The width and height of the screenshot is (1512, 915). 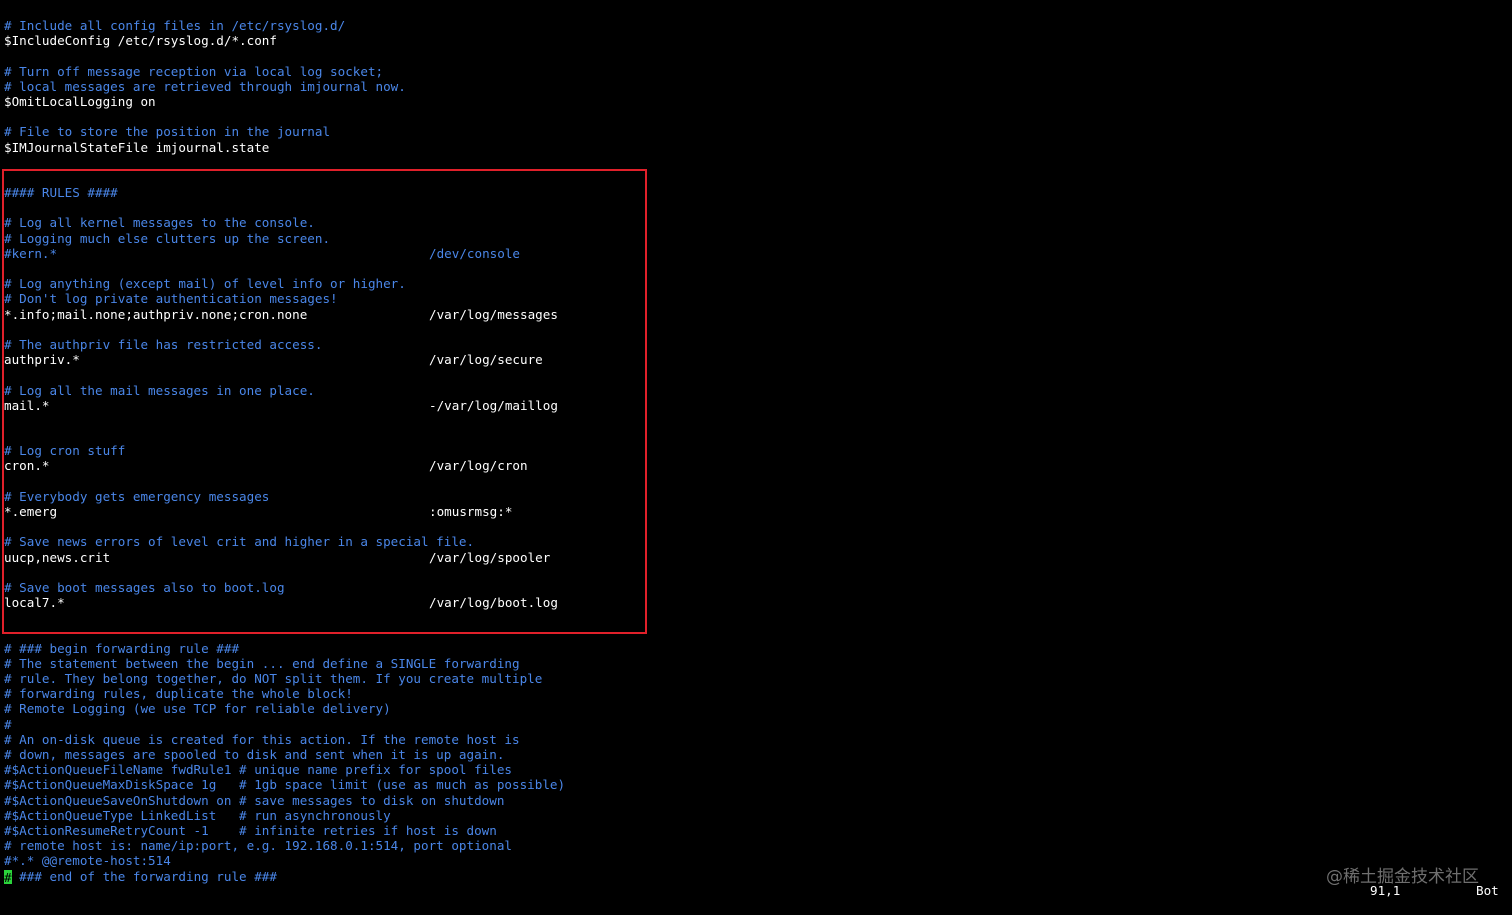 What do you see at coordinates (754, 101) in the screenshot?
I see `config-line: $OmitLocalLogging on` at bounding box center [754, 101].